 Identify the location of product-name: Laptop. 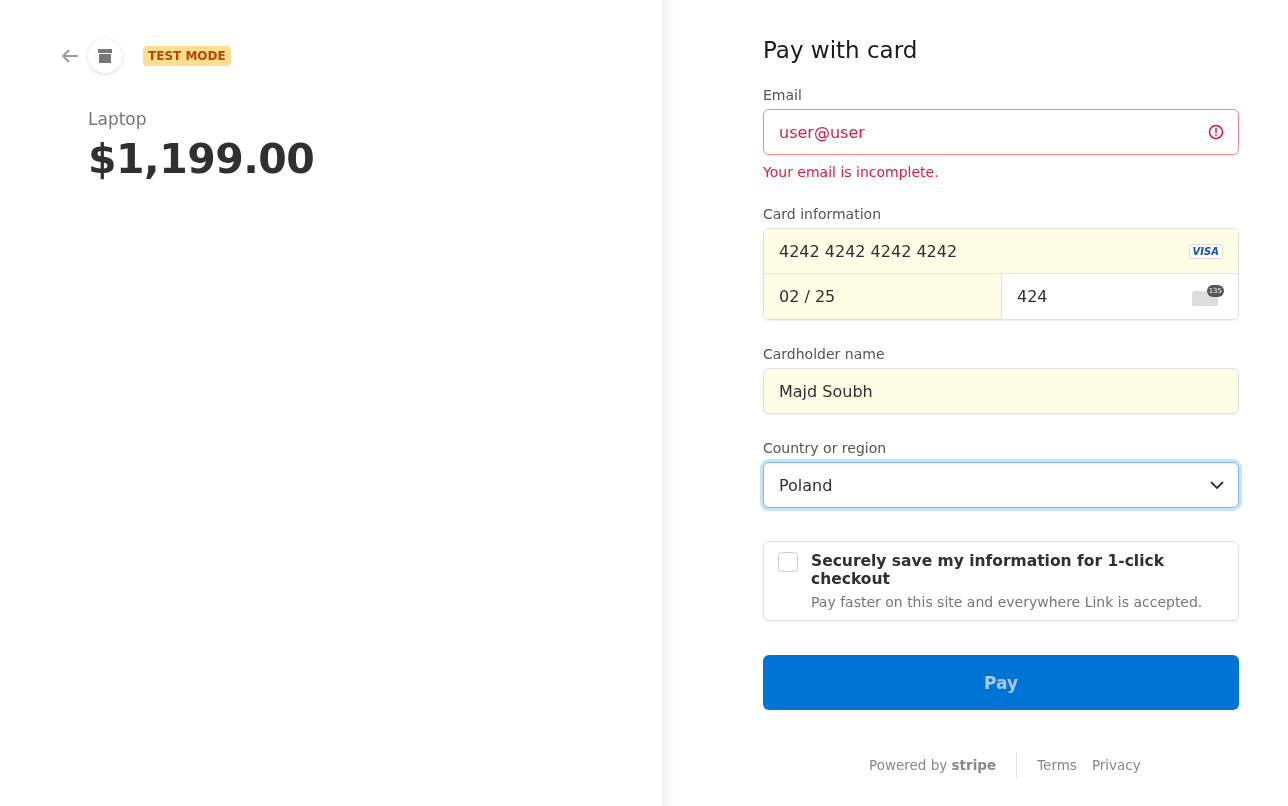
(118, 119).